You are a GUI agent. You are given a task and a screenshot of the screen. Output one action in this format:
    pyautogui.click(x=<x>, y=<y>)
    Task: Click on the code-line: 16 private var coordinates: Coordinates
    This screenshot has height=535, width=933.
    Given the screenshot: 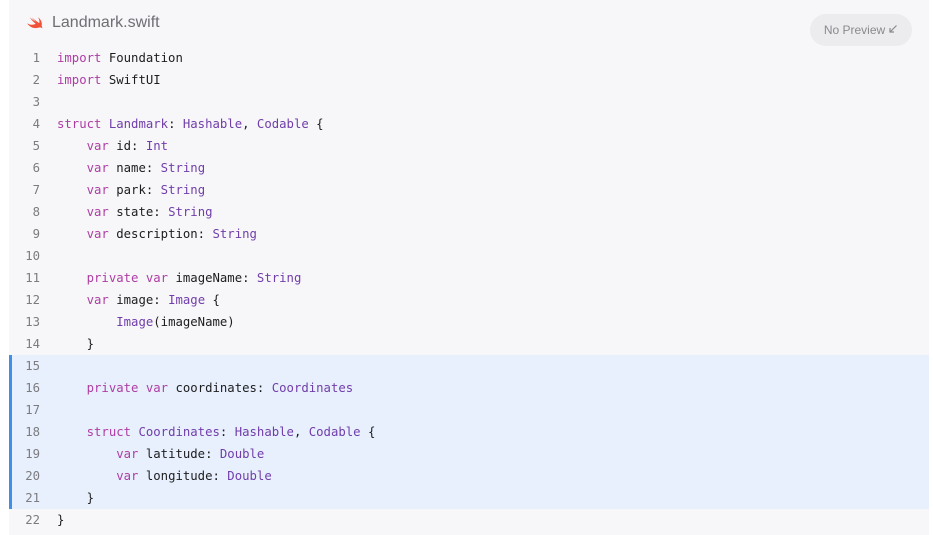 What is the action you would take?
    pyautogui.click(x=469, y=388)
    